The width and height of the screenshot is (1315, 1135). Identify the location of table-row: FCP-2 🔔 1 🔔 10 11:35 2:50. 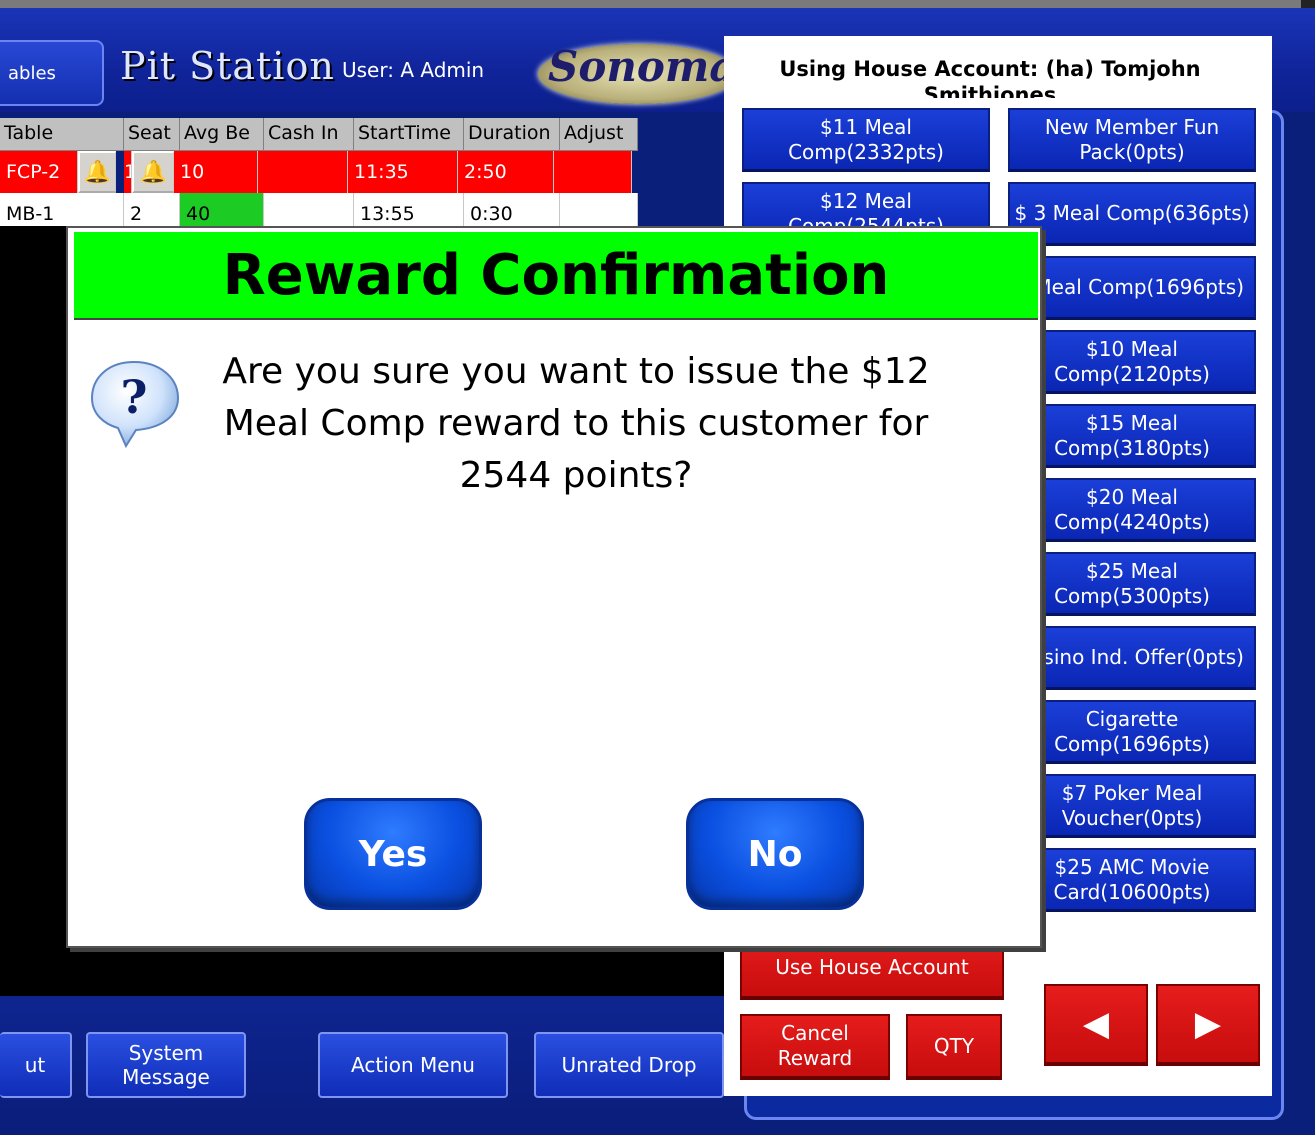
(319, 172).